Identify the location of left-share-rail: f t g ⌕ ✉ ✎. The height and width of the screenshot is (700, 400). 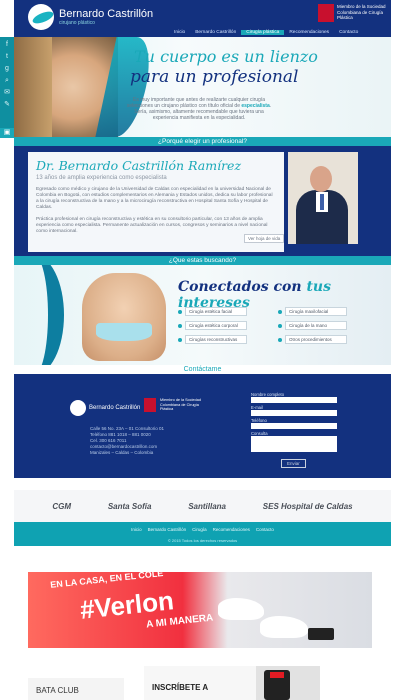
(7, 87).